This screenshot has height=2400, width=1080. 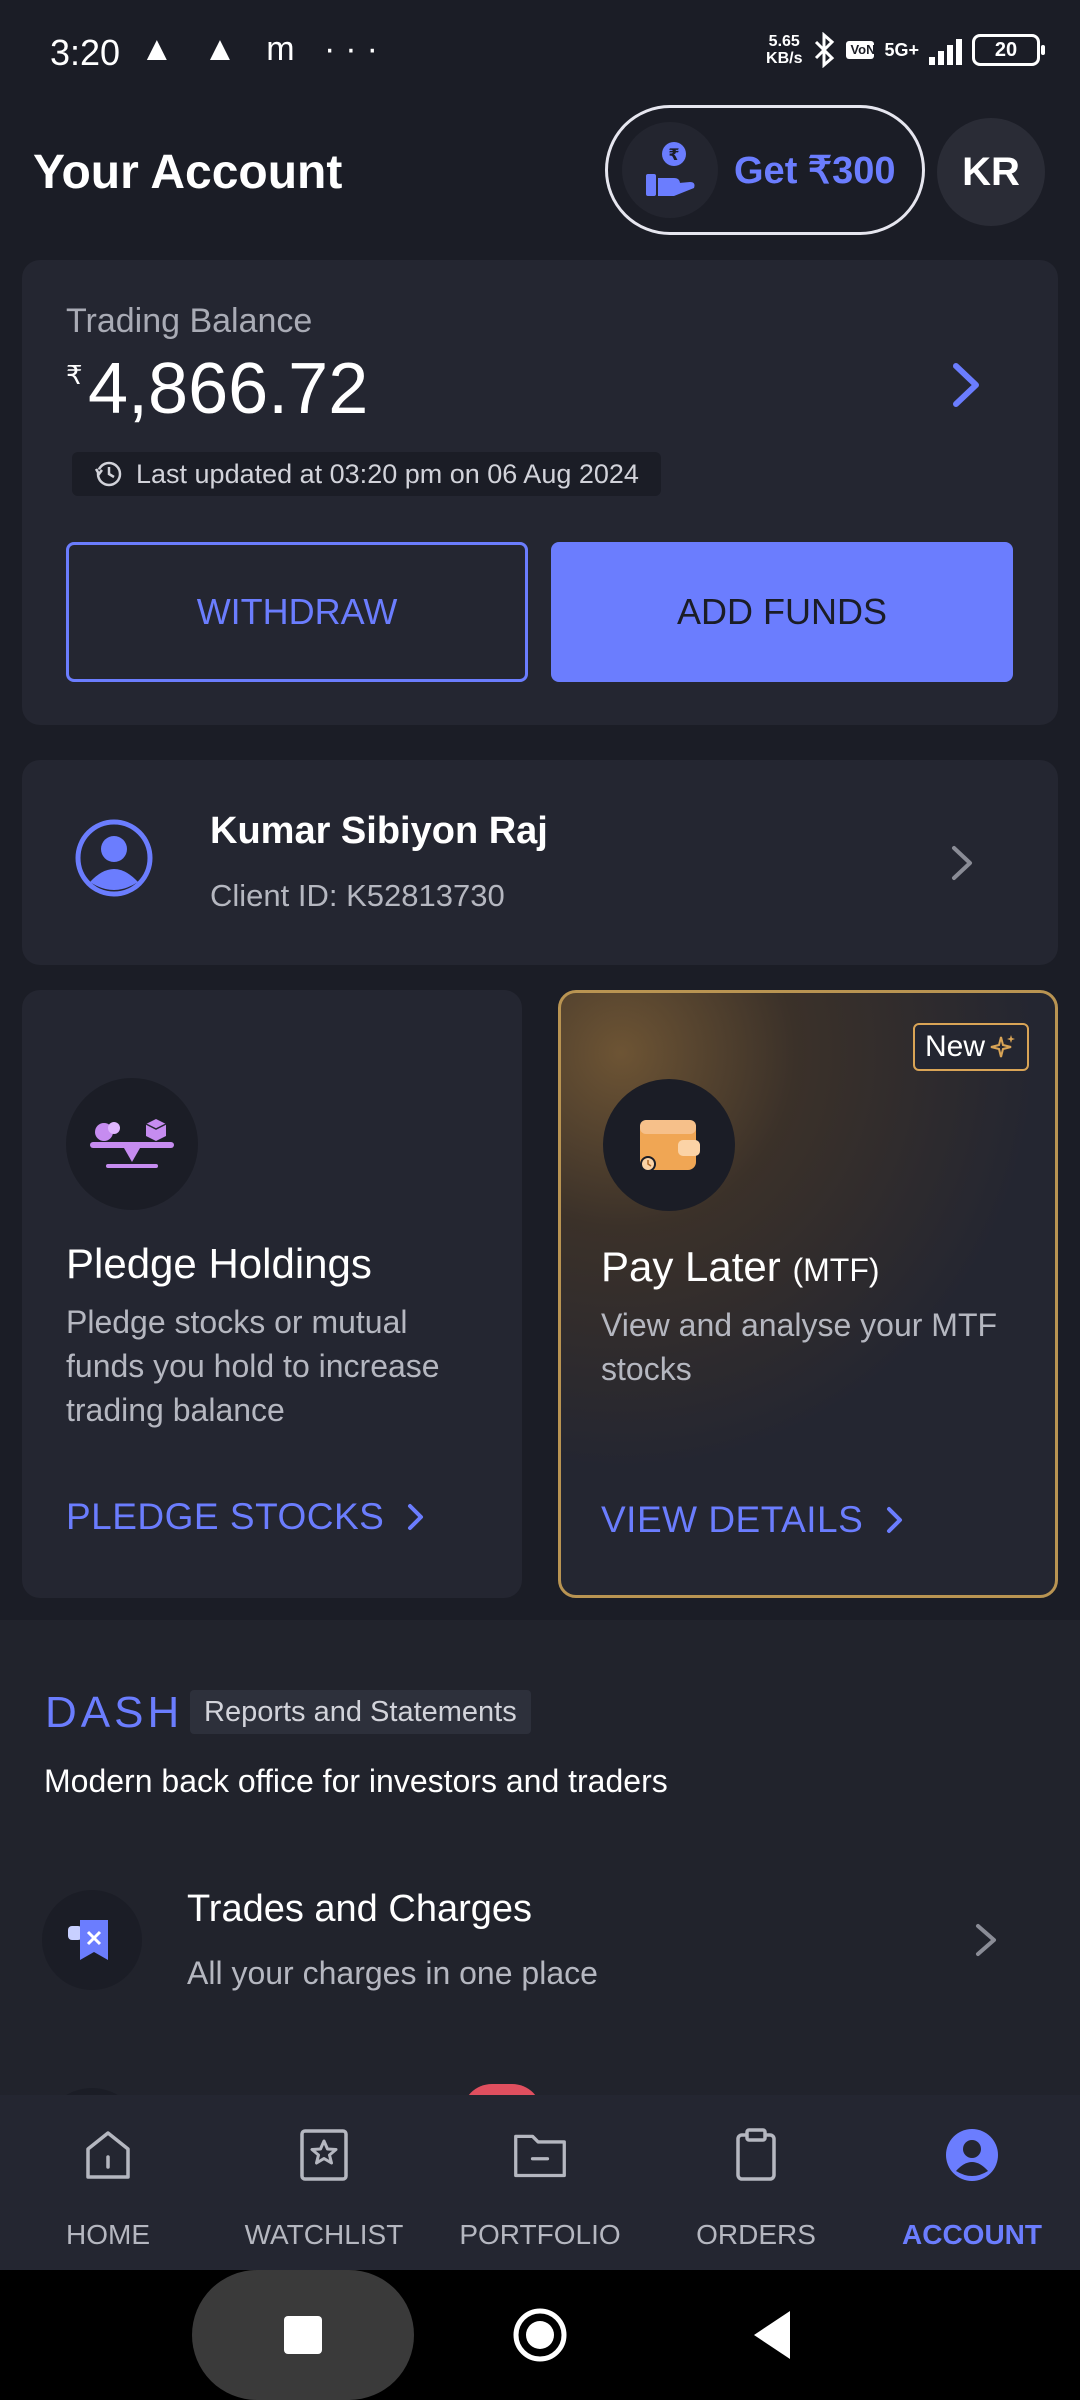 What do you see at coordinates (972, 2155) in the screenshot?
I see `account-icon` at bounding box center [972, 2155].